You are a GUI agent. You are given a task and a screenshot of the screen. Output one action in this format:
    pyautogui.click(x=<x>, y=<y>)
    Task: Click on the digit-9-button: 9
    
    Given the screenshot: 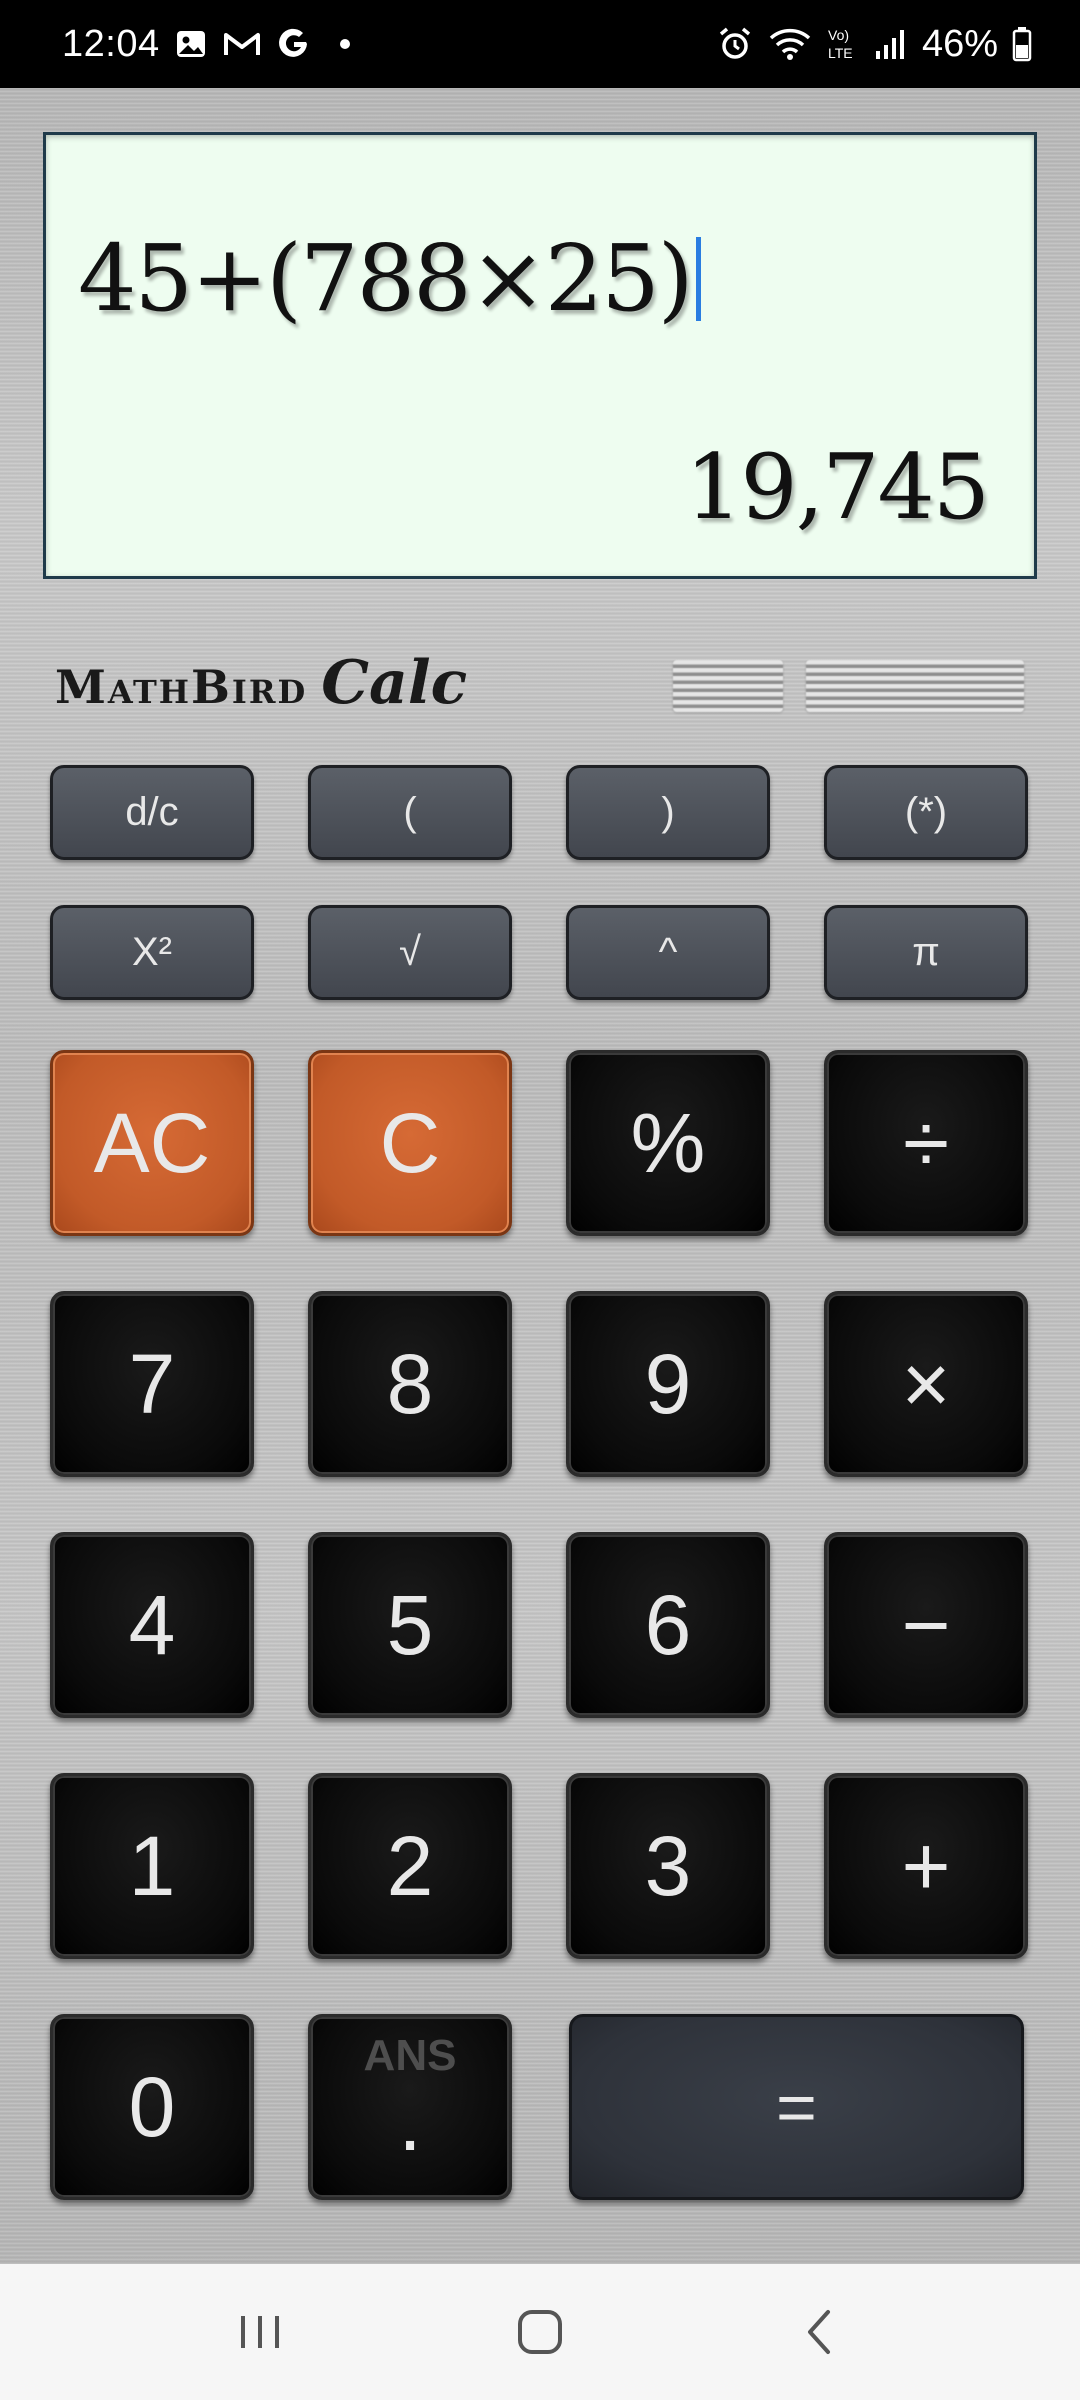 What is the action you would take?
    pyautogui.click(x=668, y=1384)
    